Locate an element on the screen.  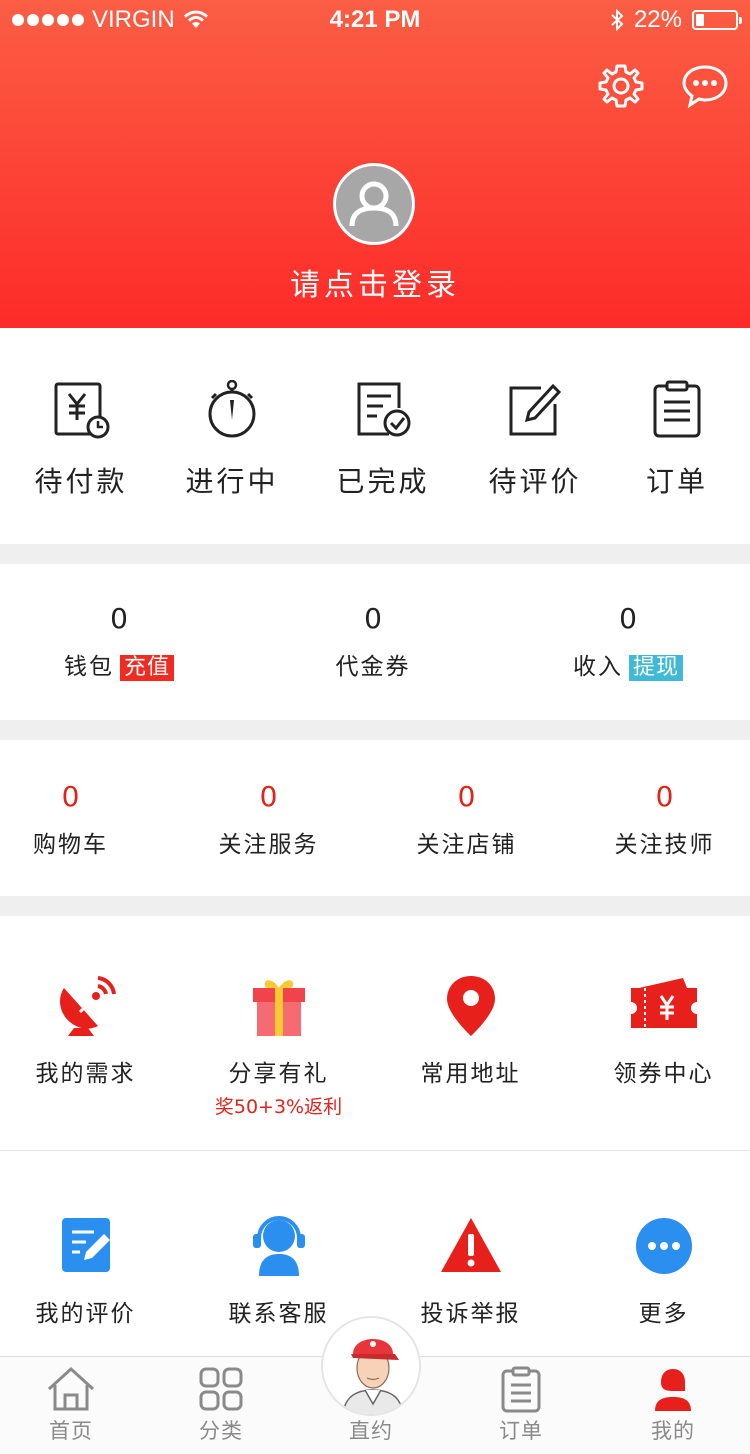
share-rewards-promo: 奖50+3%返利 is located at coordinates (278, 1107).